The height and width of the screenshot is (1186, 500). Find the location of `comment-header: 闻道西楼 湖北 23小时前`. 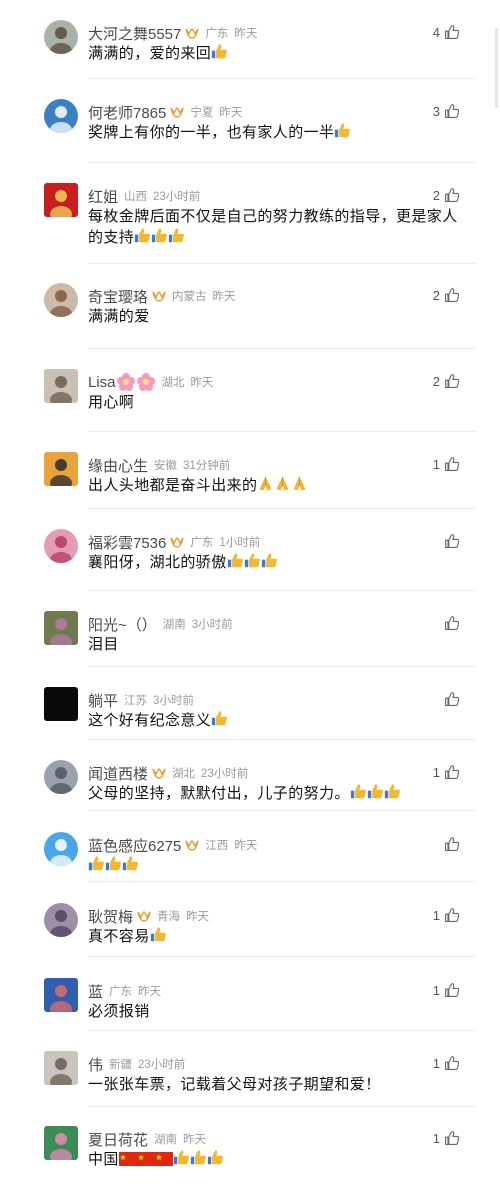

comment-header: 闻道西楼 湖北 23小时前 is located at coordinates (168, 773).